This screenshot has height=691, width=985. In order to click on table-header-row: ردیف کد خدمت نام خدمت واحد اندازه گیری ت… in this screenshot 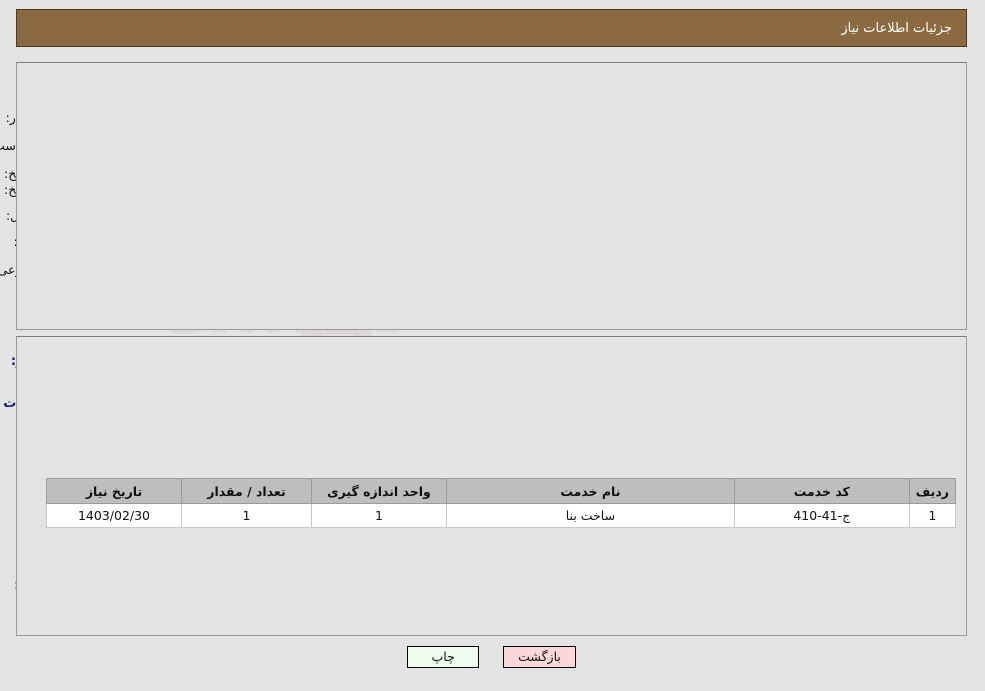, I will do `click(502, 491)`.